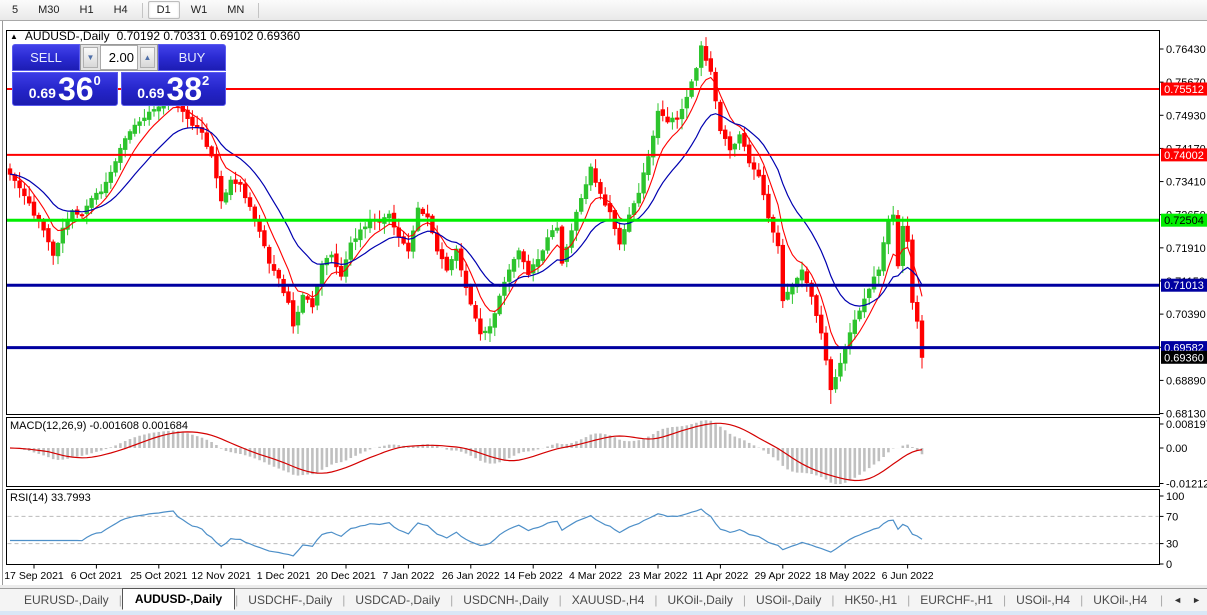 The image size is (1207, 615). I want to click on volume-input, so click(119, 57).